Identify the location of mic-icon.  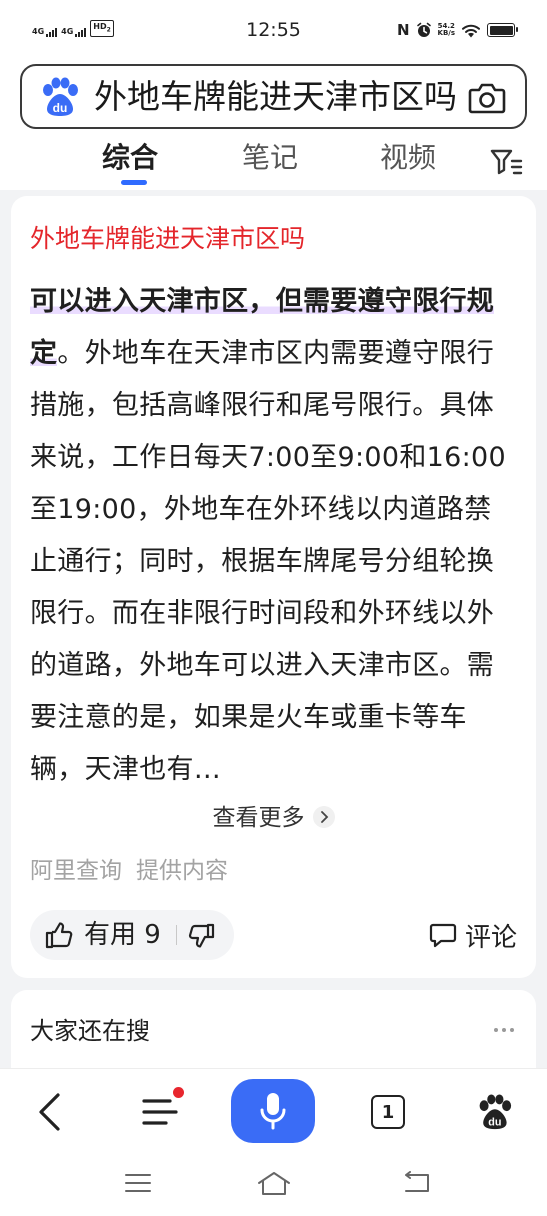
(273, 1111).